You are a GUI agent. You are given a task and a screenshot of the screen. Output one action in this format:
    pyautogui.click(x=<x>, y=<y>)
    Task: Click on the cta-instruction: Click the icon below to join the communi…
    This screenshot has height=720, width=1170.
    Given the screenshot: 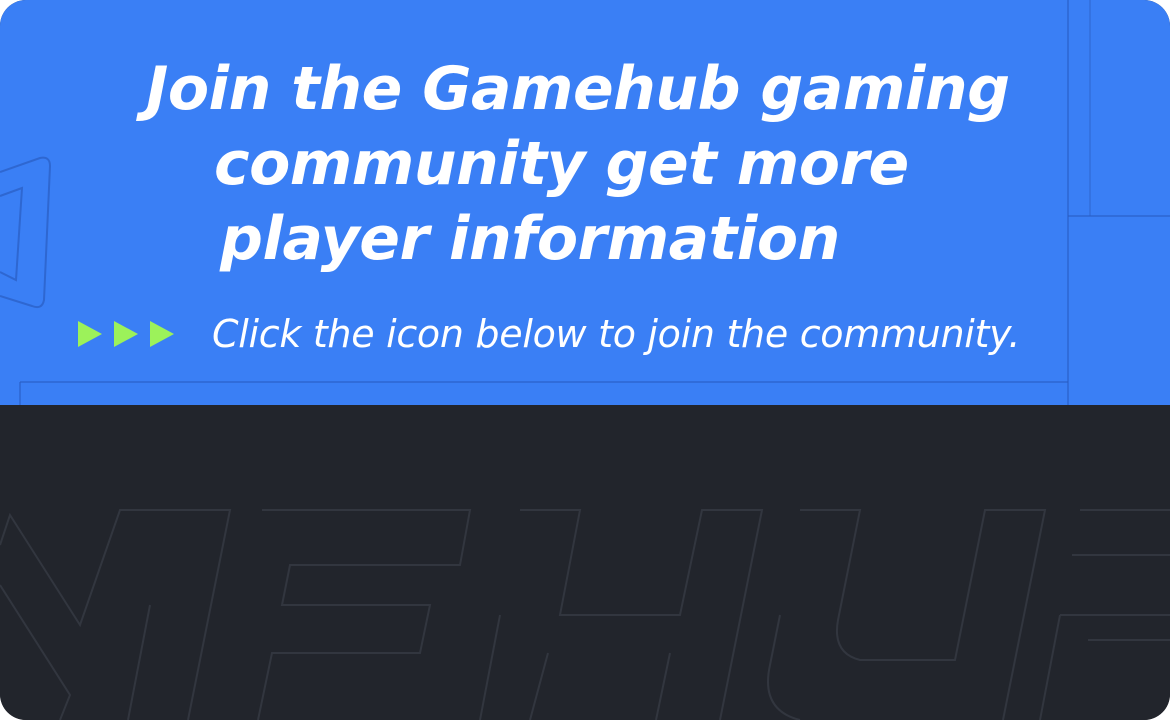 What is the action you would take?
    pyautogui.click(x=616, y=334)
    